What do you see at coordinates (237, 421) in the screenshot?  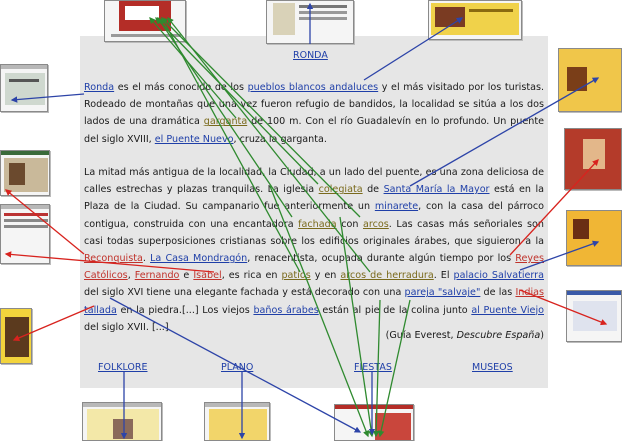 I see `thumbnail-page-plano` at bounding box center [237, 421].